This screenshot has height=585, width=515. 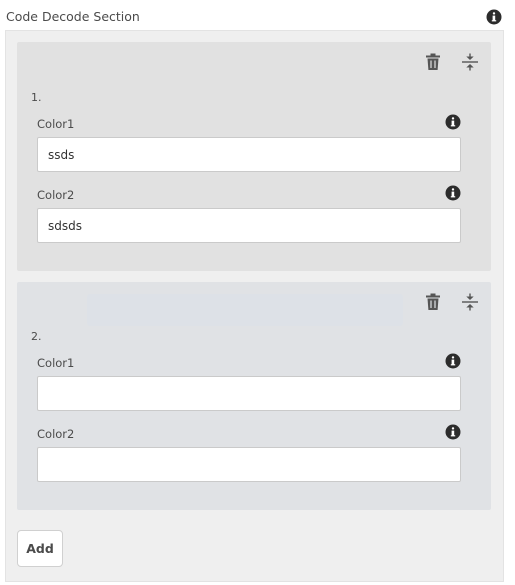 I want to click on item-number: 1., so click(x=36, y=97).